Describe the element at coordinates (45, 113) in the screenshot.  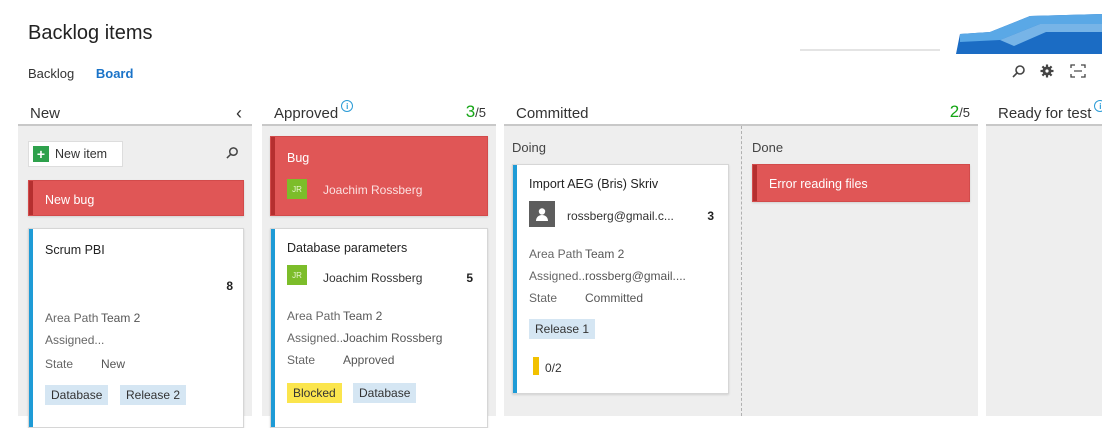
I see `column-title: New` at that location.